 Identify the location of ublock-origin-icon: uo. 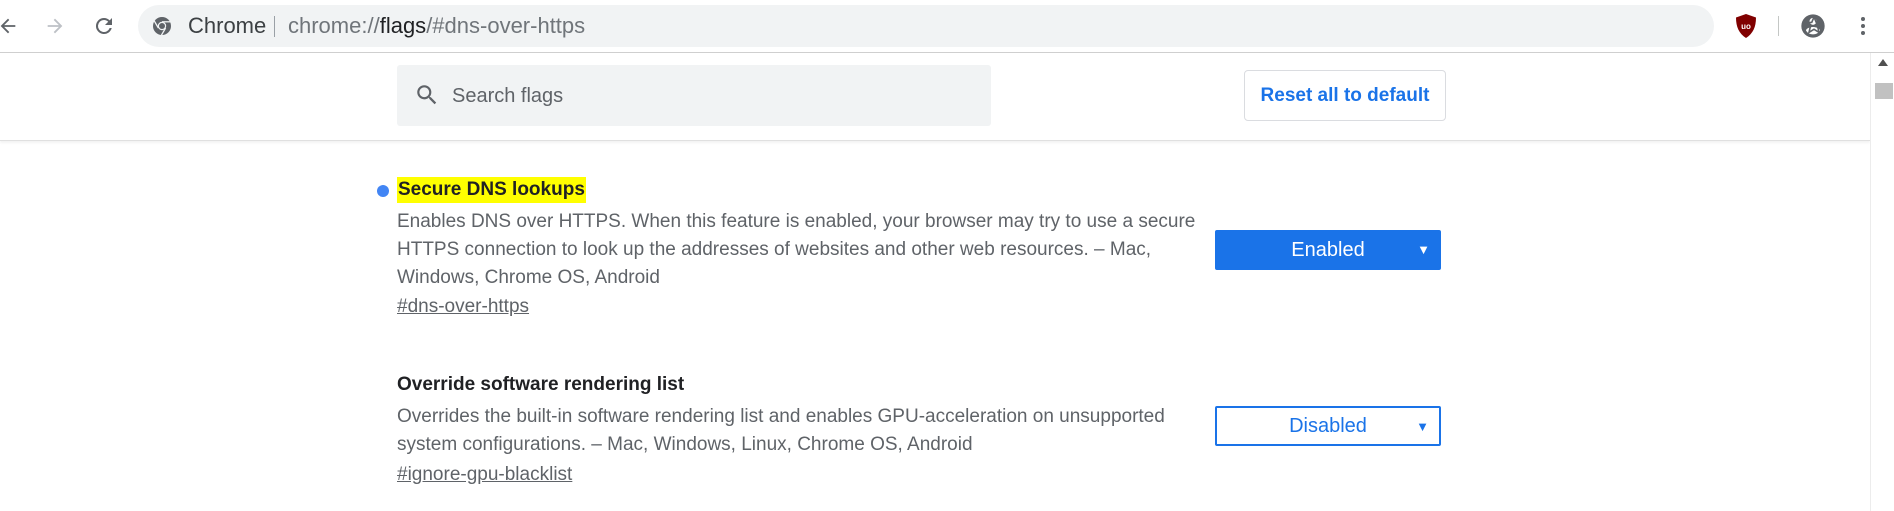
(1746, 26).